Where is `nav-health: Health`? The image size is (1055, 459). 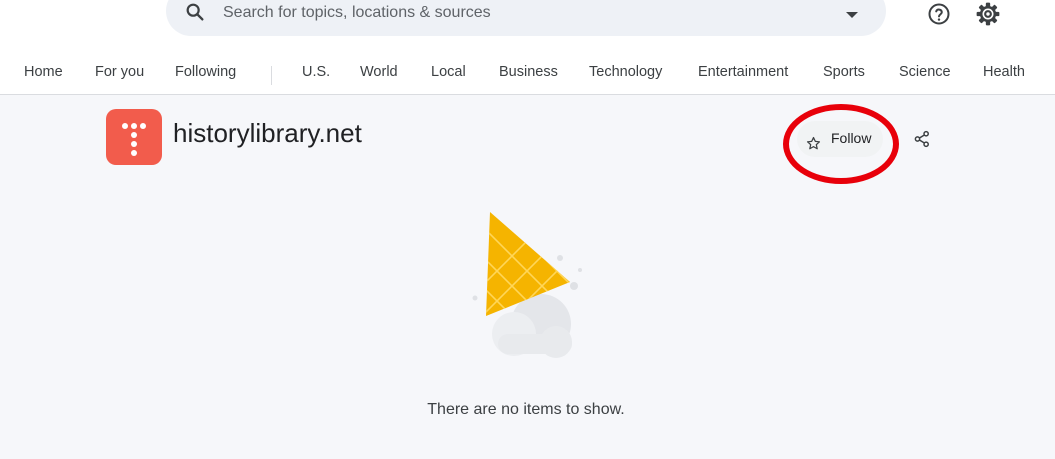 nav-health: Health is located at coordinates (1004, 72).